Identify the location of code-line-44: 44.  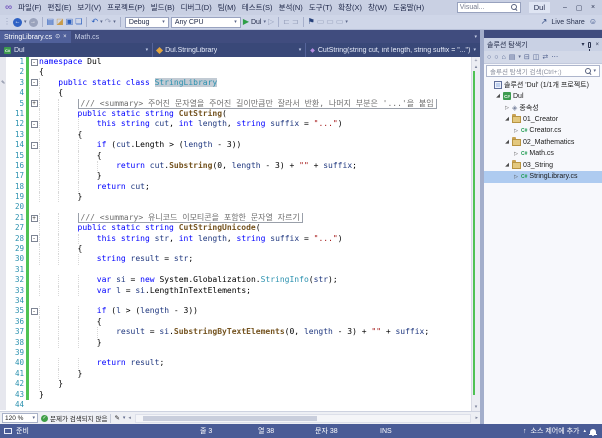
(235, 405).